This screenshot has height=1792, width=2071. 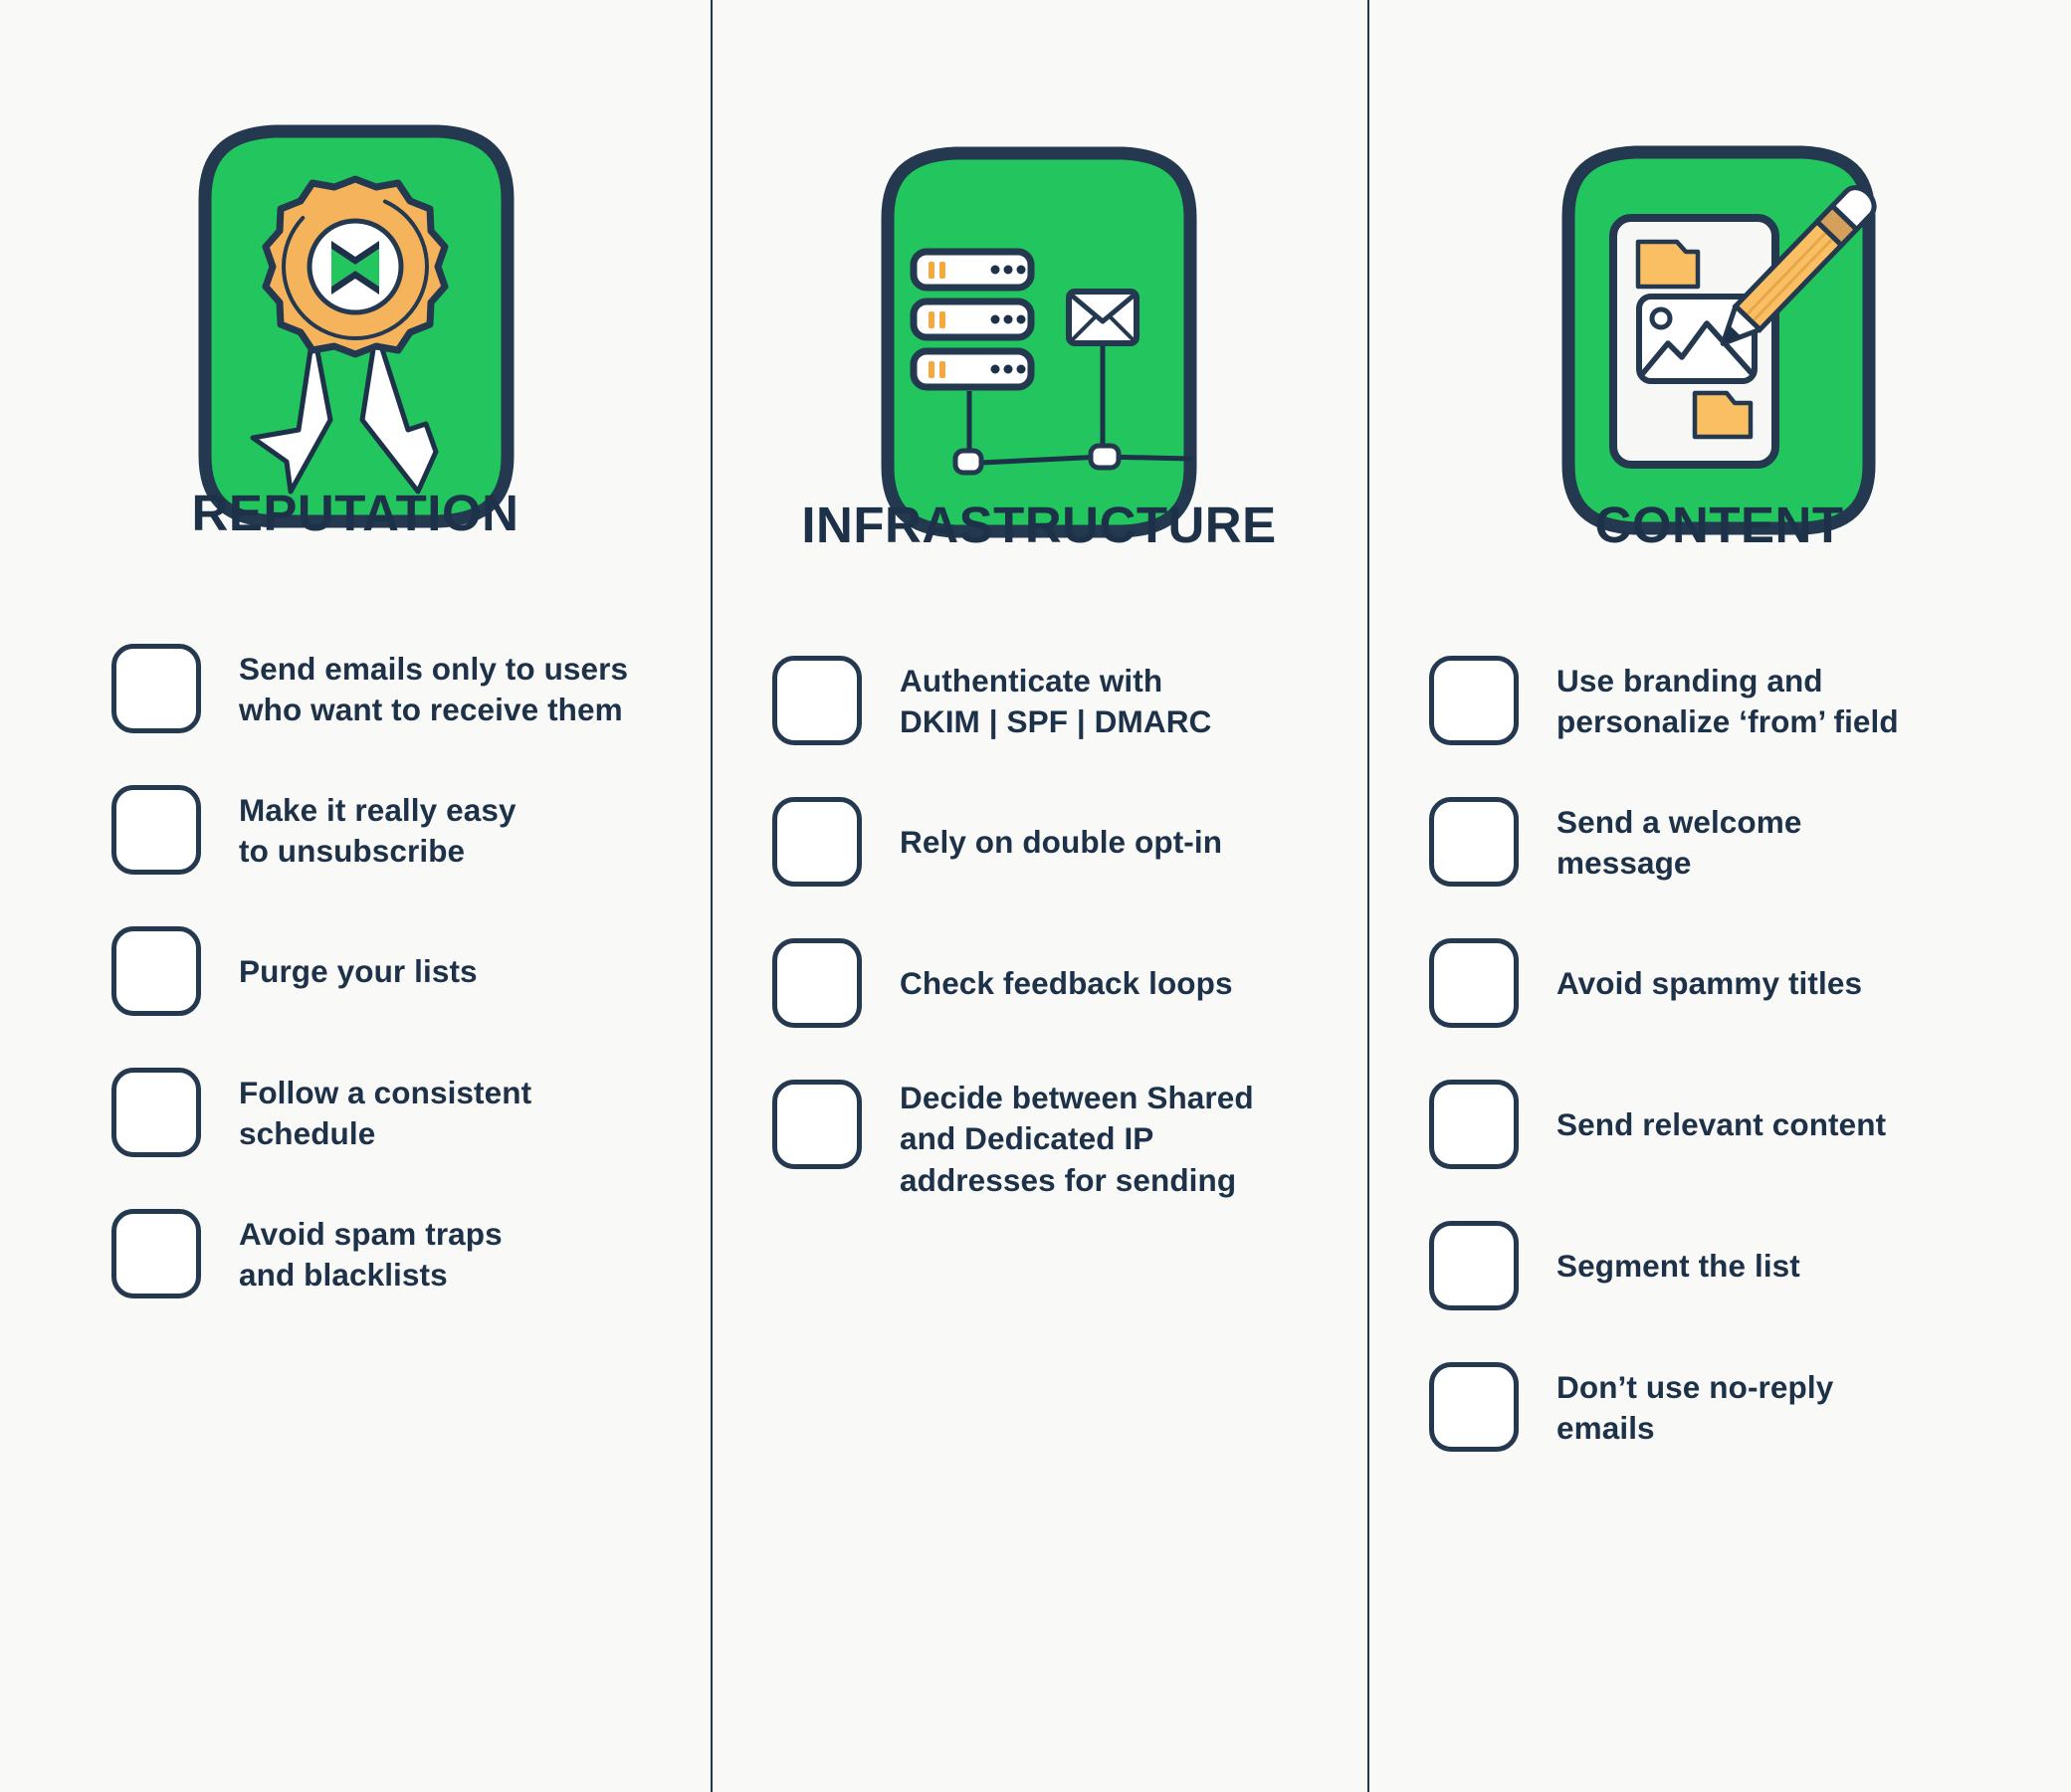 I want to click on checklist-item: Avoid spam traps and blacklists, so click(x=396, y=1254).